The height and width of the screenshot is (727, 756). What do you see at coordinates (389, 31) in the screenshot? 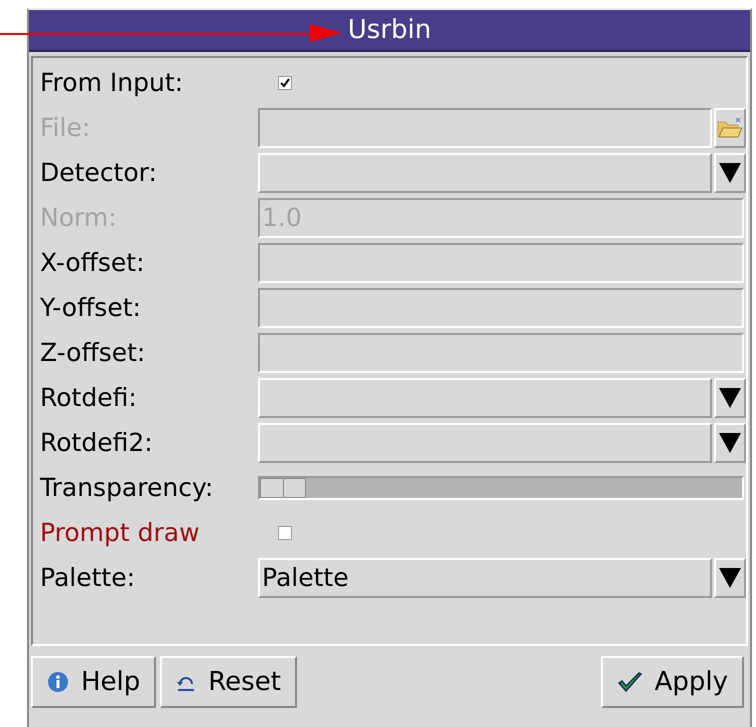
I see `window-title: Usrbin` at bounding box center [389, 31].